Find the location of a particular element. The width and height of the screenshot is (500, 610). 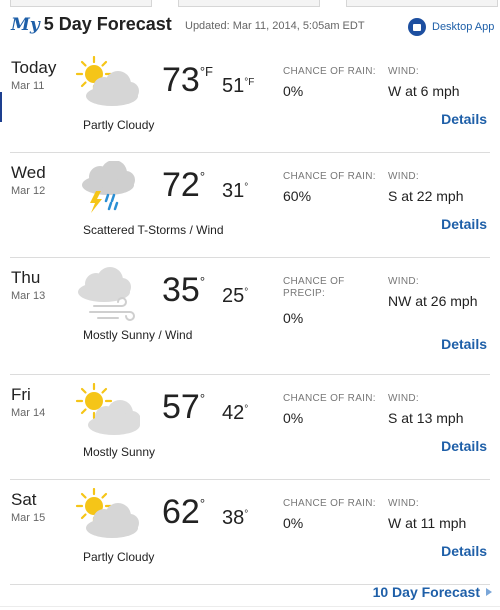

wind-value: NW at 26 mph is located at coordinates (433, 301).